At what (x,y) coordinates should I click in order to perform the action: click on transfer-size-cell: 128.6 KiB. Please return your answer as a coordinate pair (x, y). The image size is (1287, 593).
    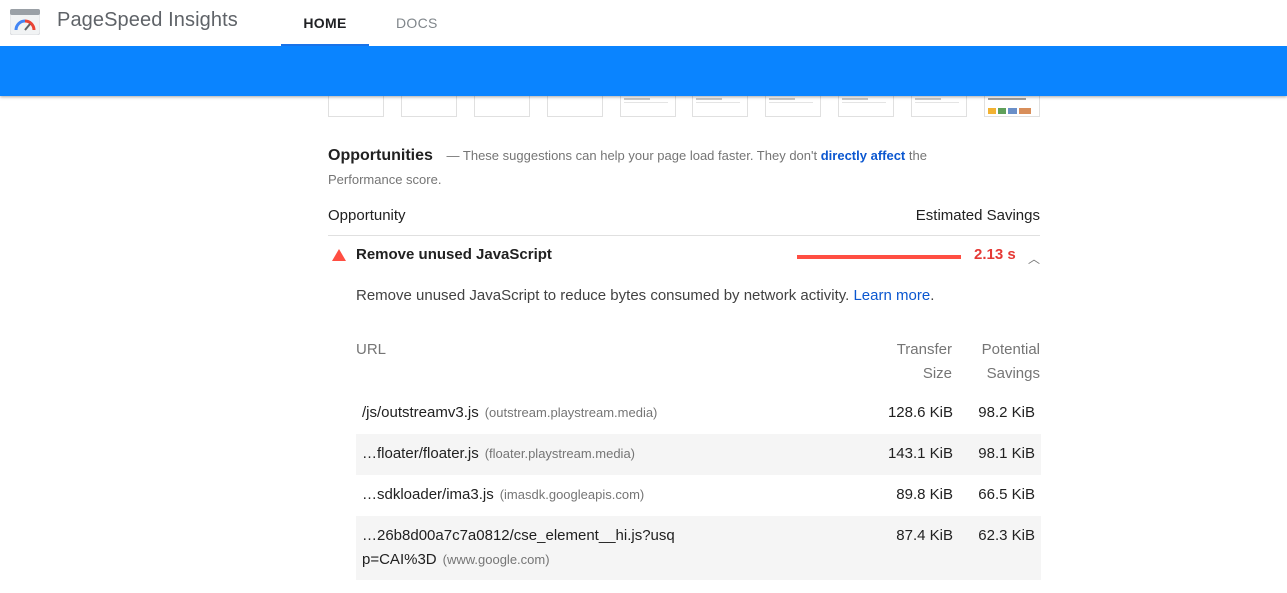
    Looking at the image, I should click on (920, 412).